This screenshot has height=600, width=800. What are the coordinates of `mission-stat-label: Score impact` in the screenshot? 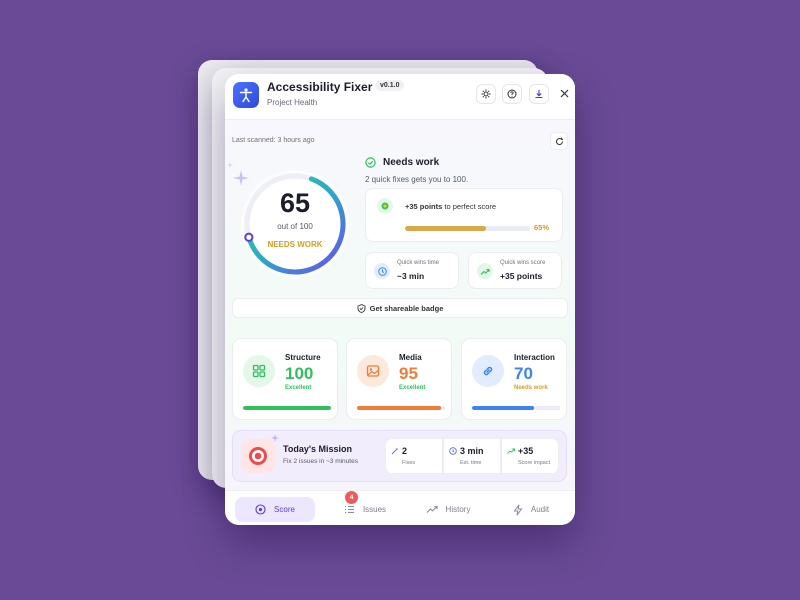 It's located at (534, 463).